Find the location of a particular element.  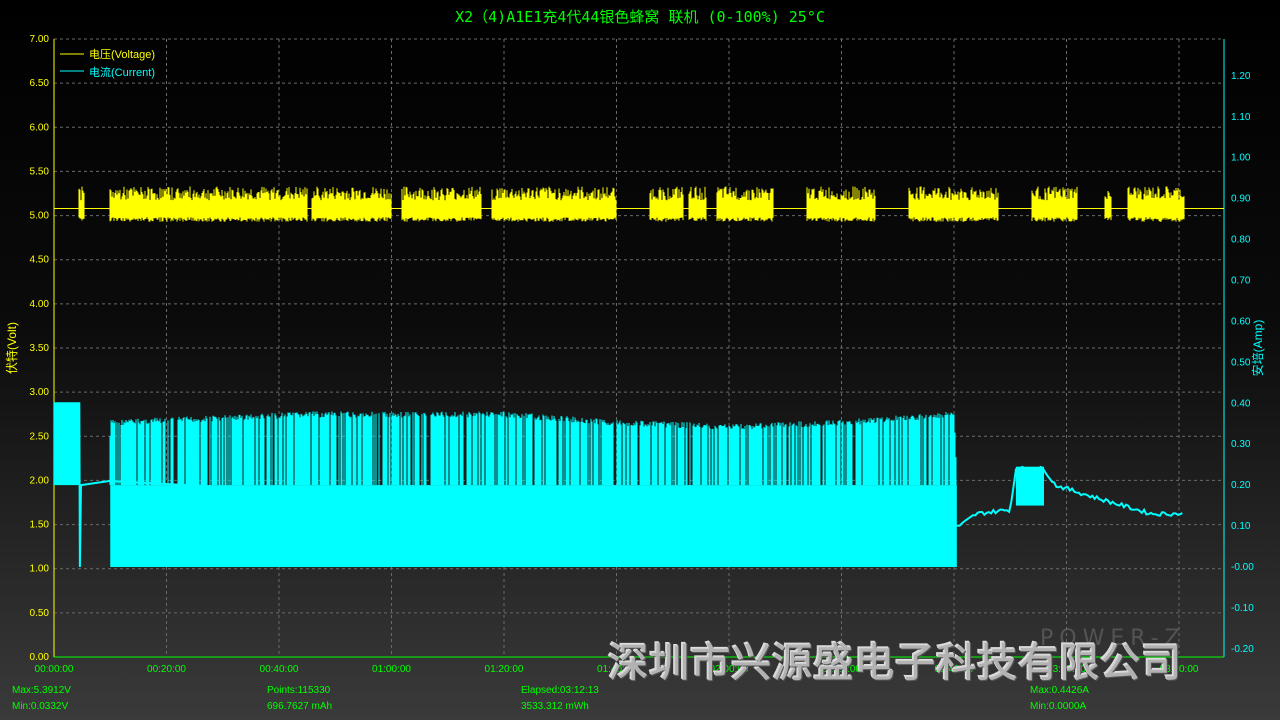

x-tick-label: 00:20:00 is located at coordinates (166, 669).